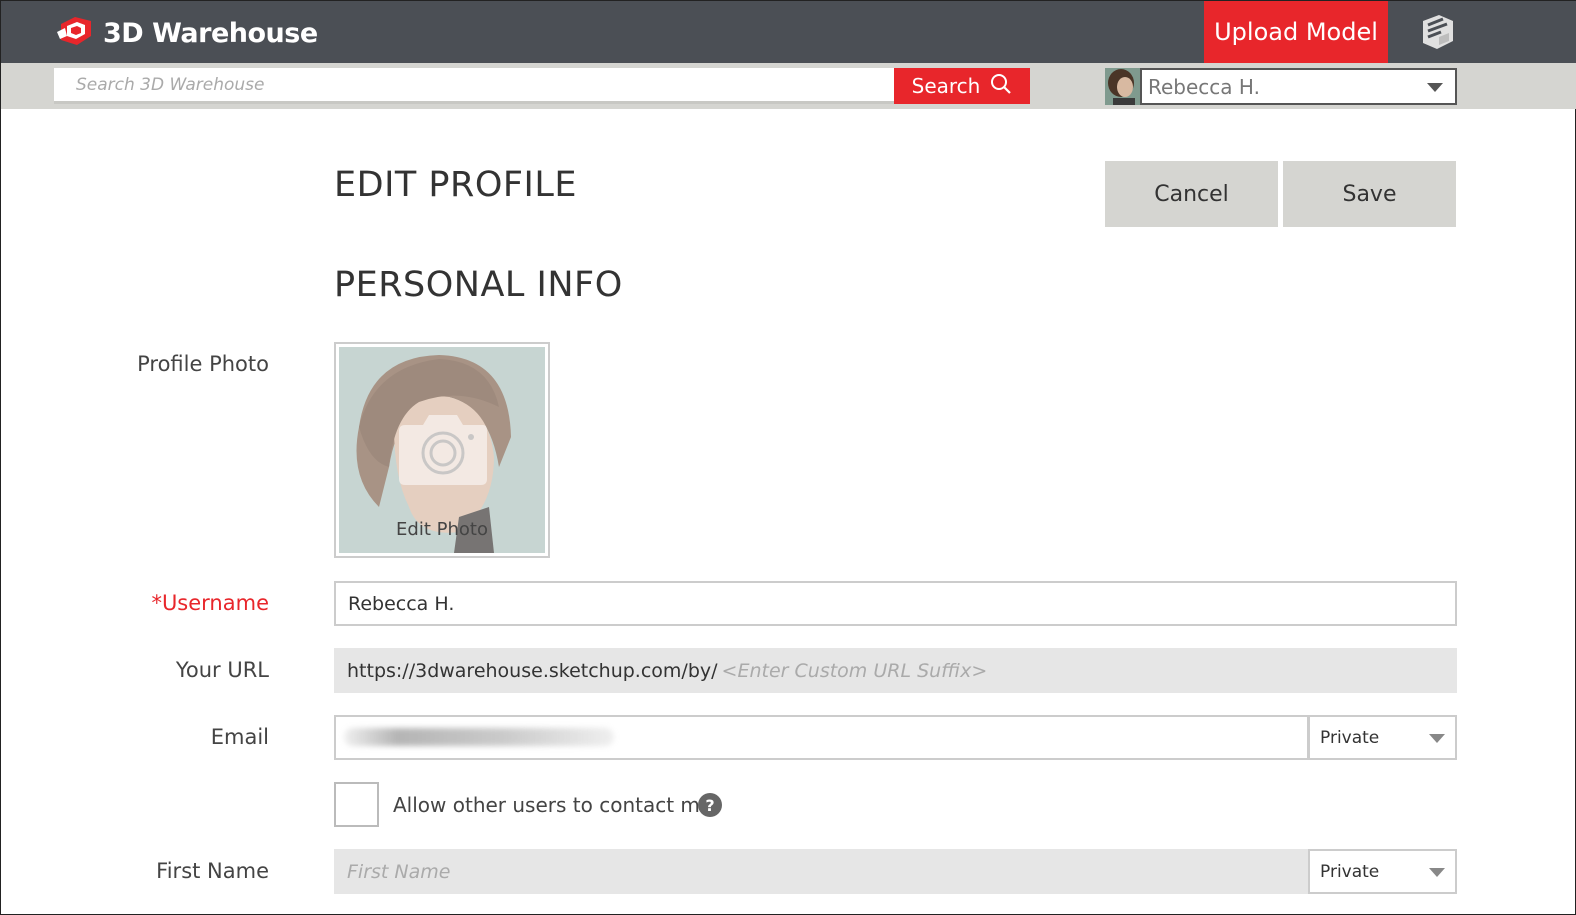 The image size is (1576, 915). What do you see at coordinates (356, 804) in the screenshot?
I see `allow-contact-checkbox` at bounding box center [356, 804].